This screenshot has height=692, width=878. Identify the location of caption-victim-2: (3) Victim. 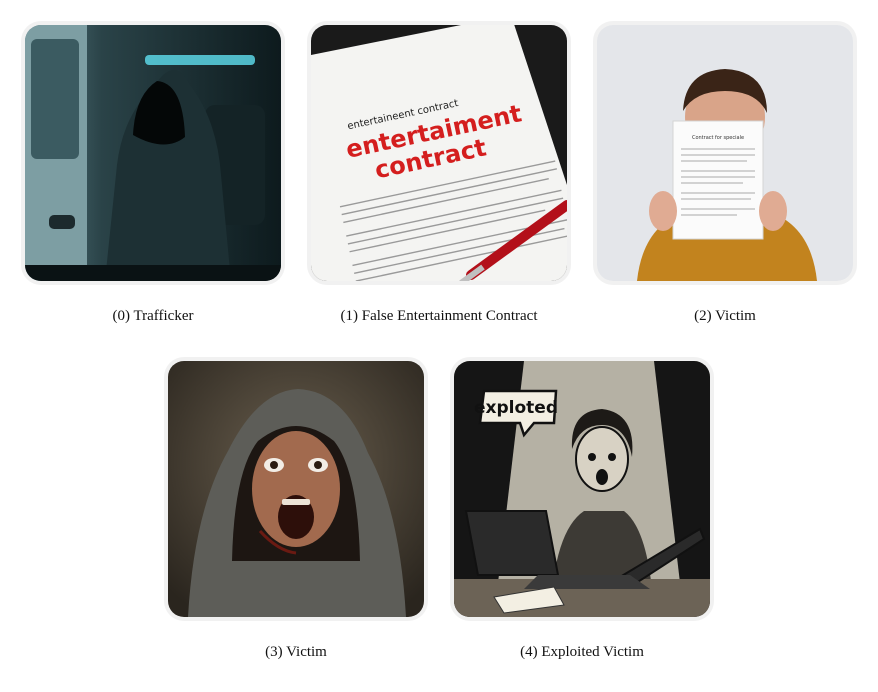
(296, 652).